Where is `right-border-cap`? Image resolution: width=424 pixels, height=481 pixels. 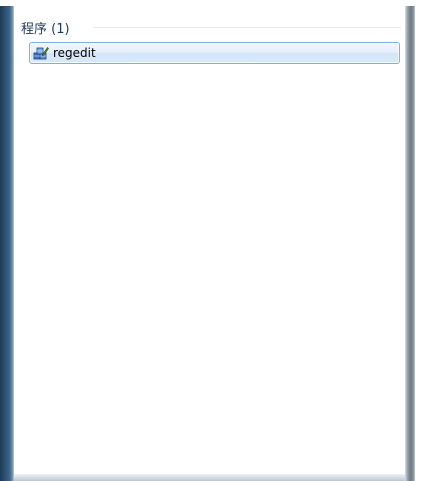 right-border-cap is located at coordinates (410, 3).